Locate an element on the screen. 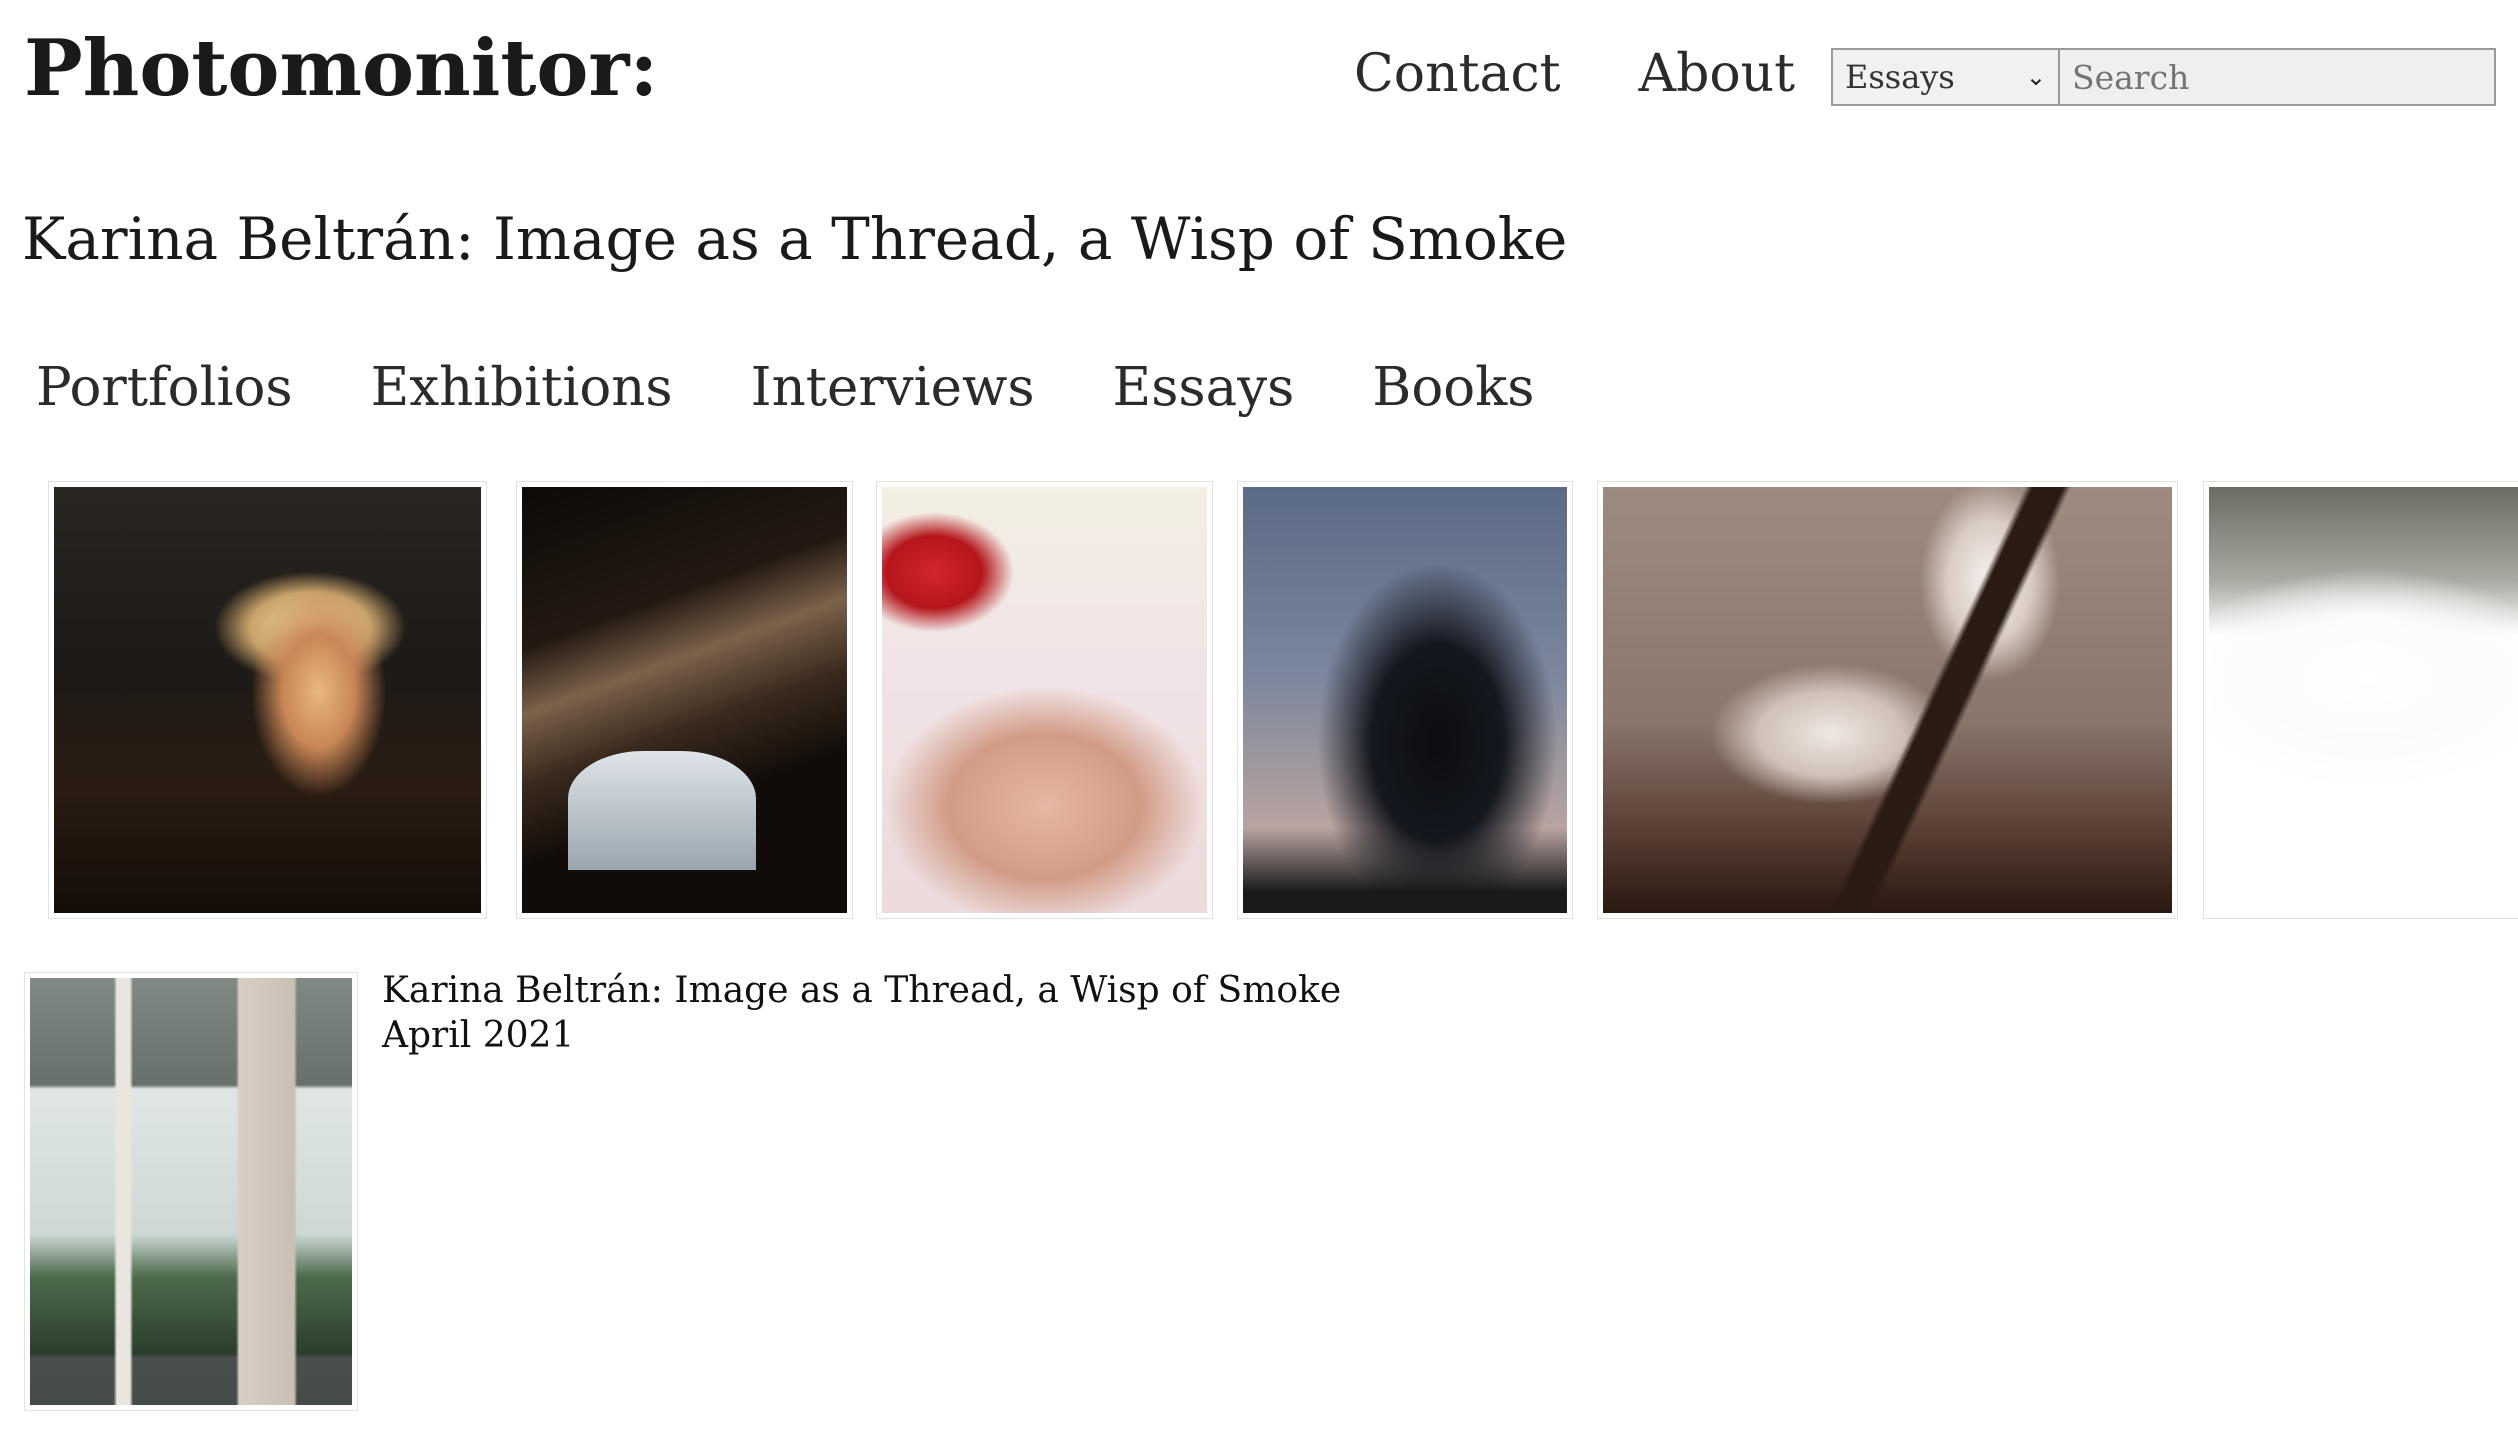 The width and height of the screenshot is (2518, 1432). chevron-down-icon: ⌄ is located at coordinates (2035, 77).